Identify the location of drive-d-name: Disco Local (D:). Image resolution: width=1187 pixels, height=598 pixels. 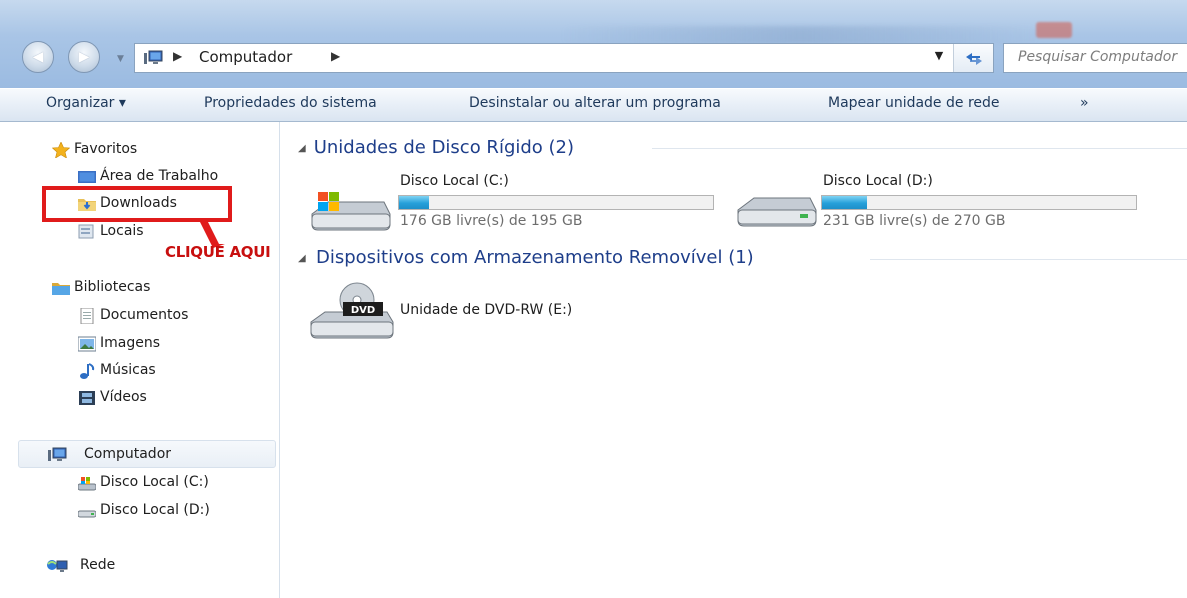
(878, 181).